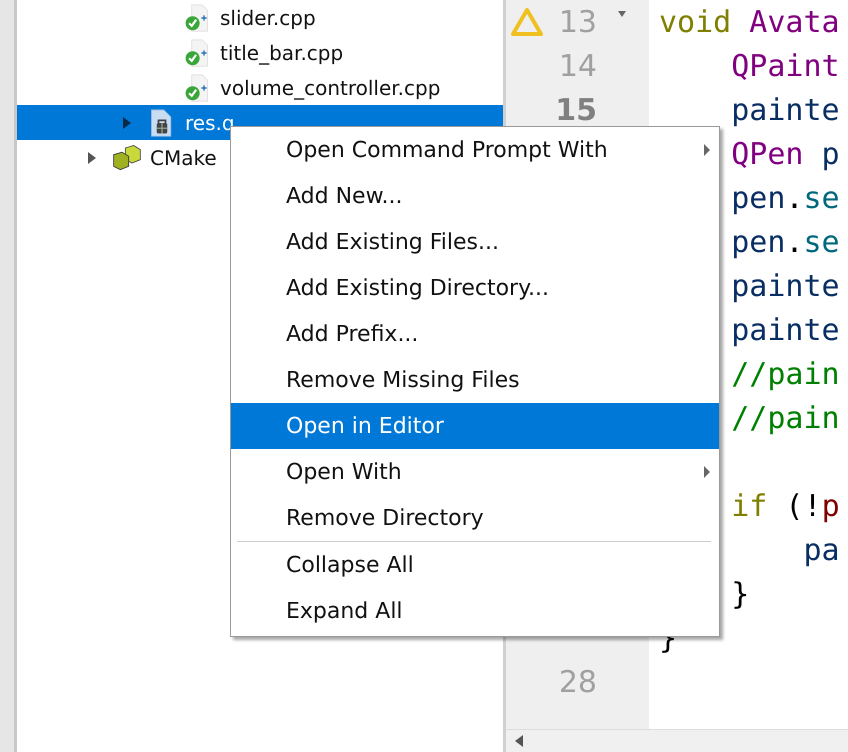 This screenshot has width=848, height=752. I want to click on code-line: if (!p, so click(785, 506).